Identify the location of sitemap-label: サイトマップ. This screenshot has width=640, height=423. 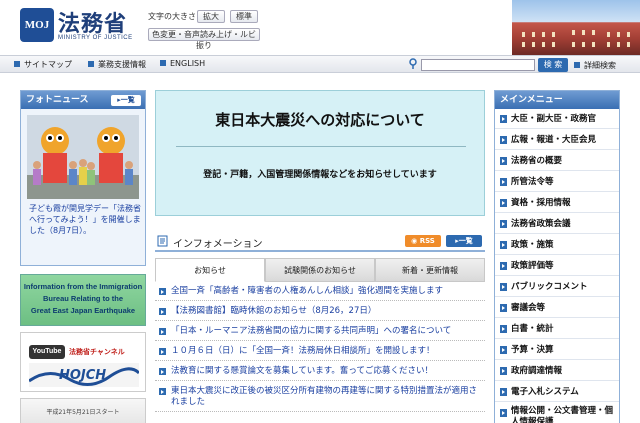
(48, 64).